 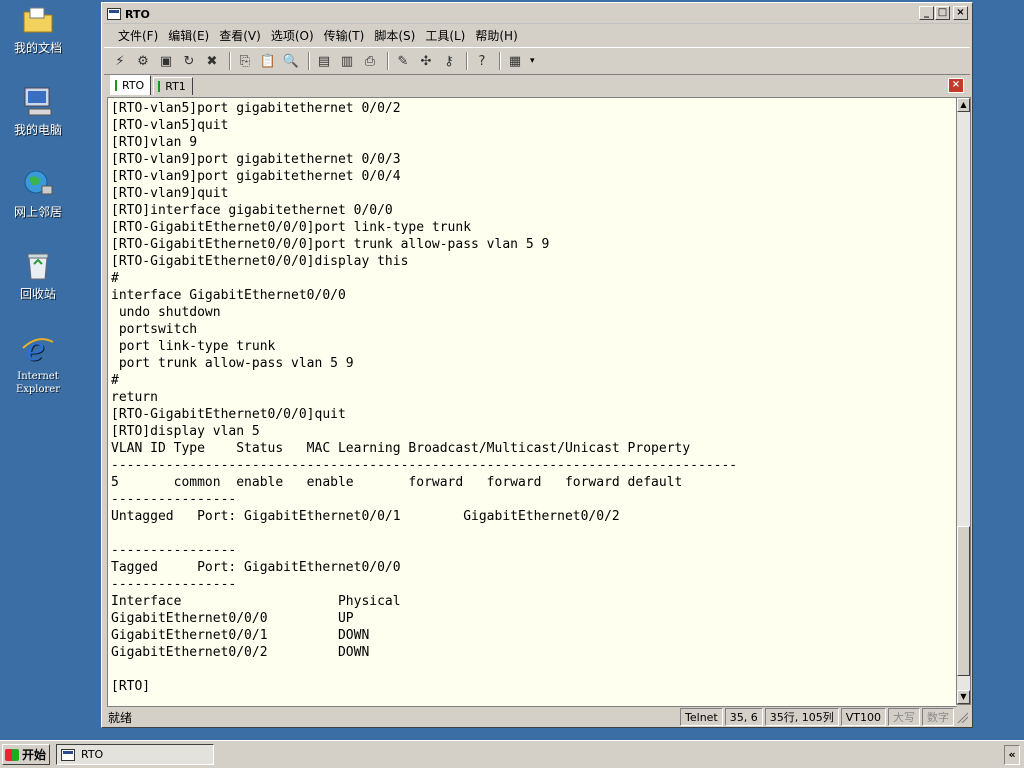 I want to click on desktop-icon-my-computer: 我的电脑, so click(x=38, y=110).